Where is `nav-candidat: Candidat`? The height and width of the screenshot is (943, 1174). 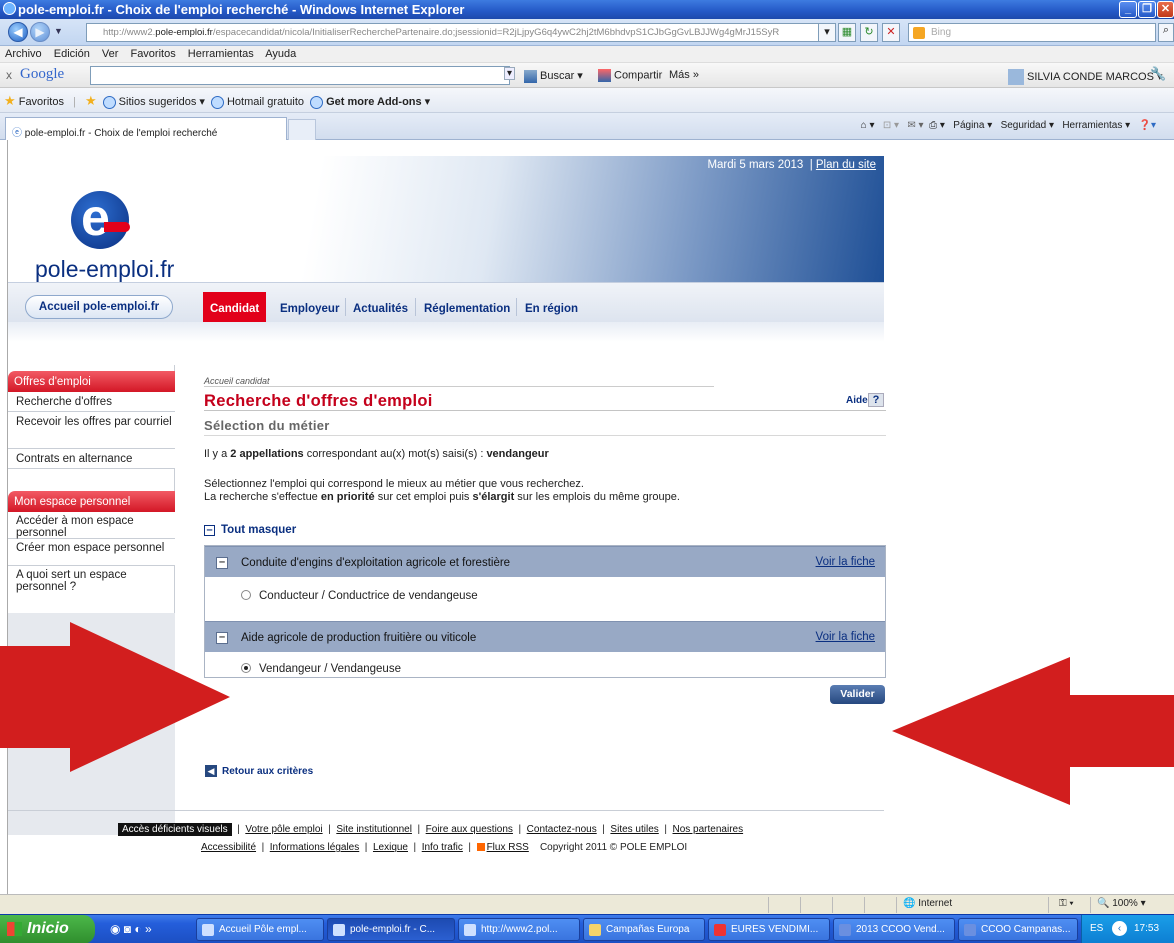 nav-candidat: Candidat is located at coordinates (235, 308).